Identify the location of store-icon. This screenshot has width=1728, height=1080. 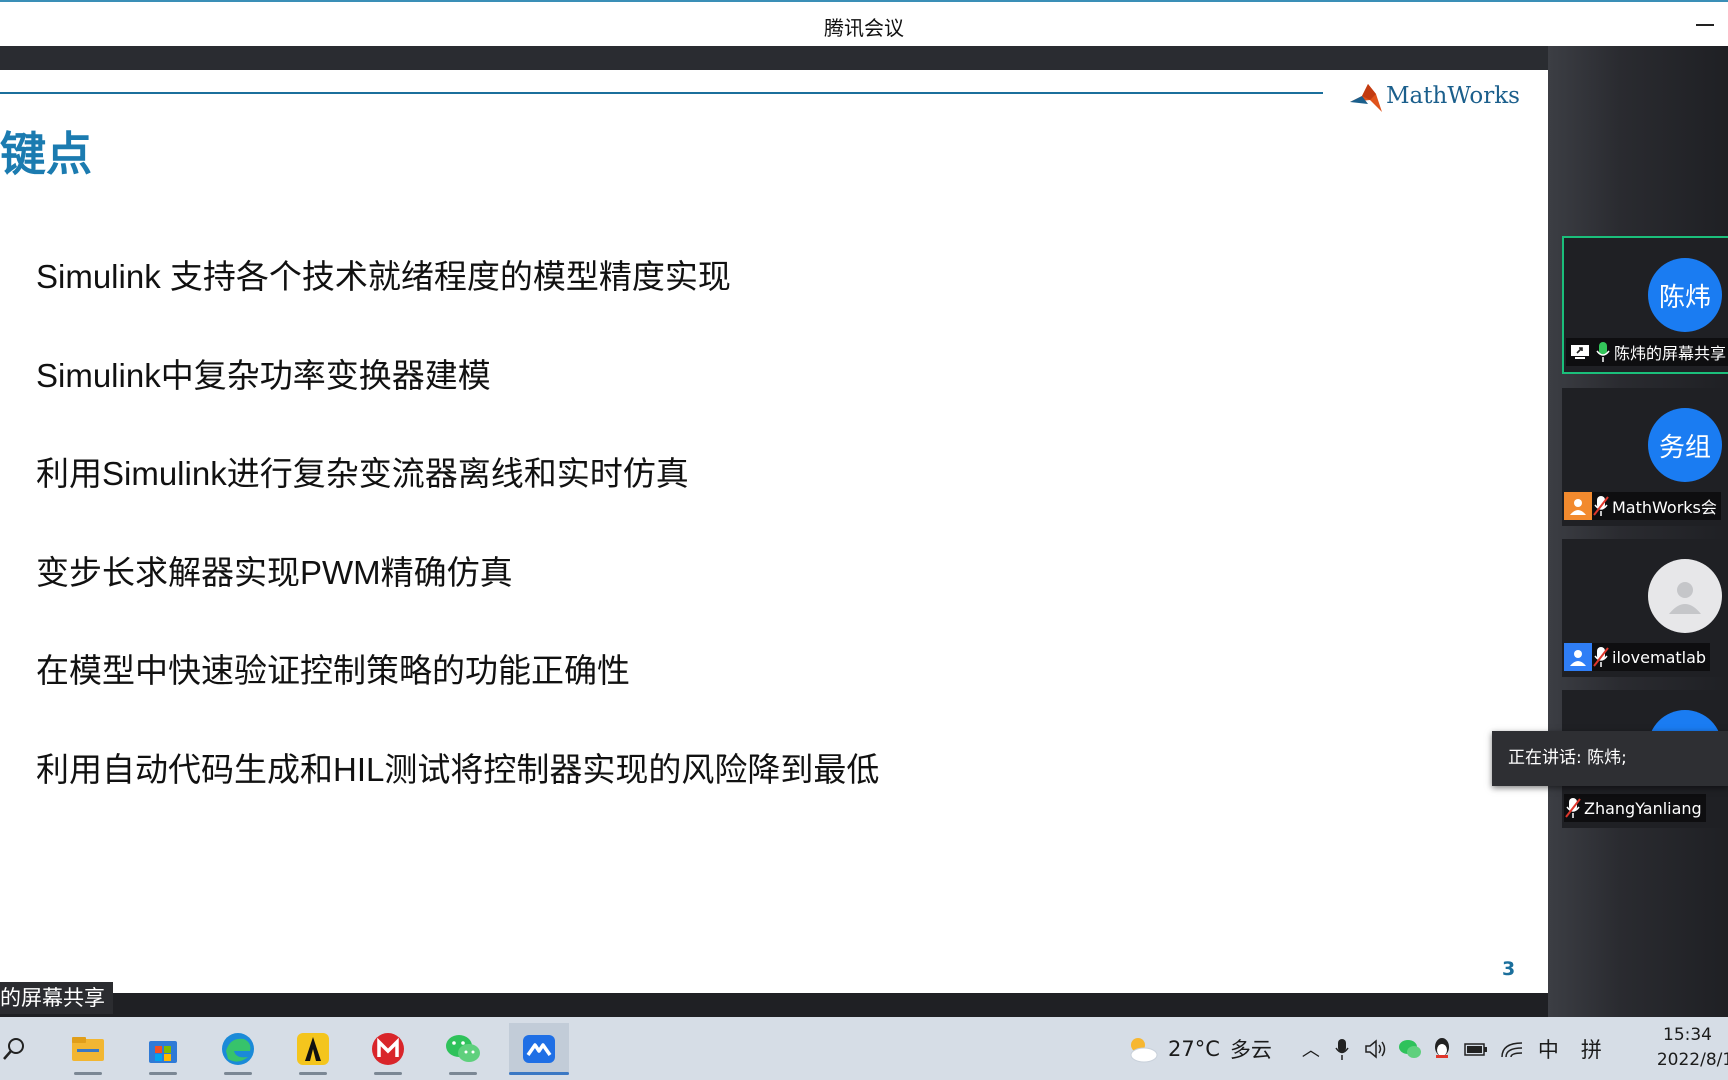
(163, 1052).